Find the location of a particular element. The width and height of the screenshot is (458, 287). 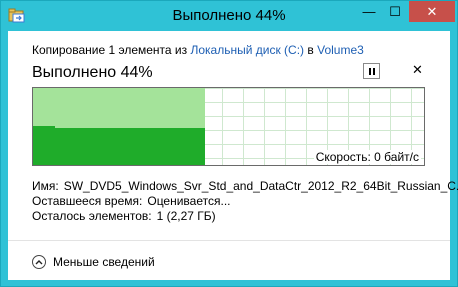

speed-area is located at coordinates (119, 146).